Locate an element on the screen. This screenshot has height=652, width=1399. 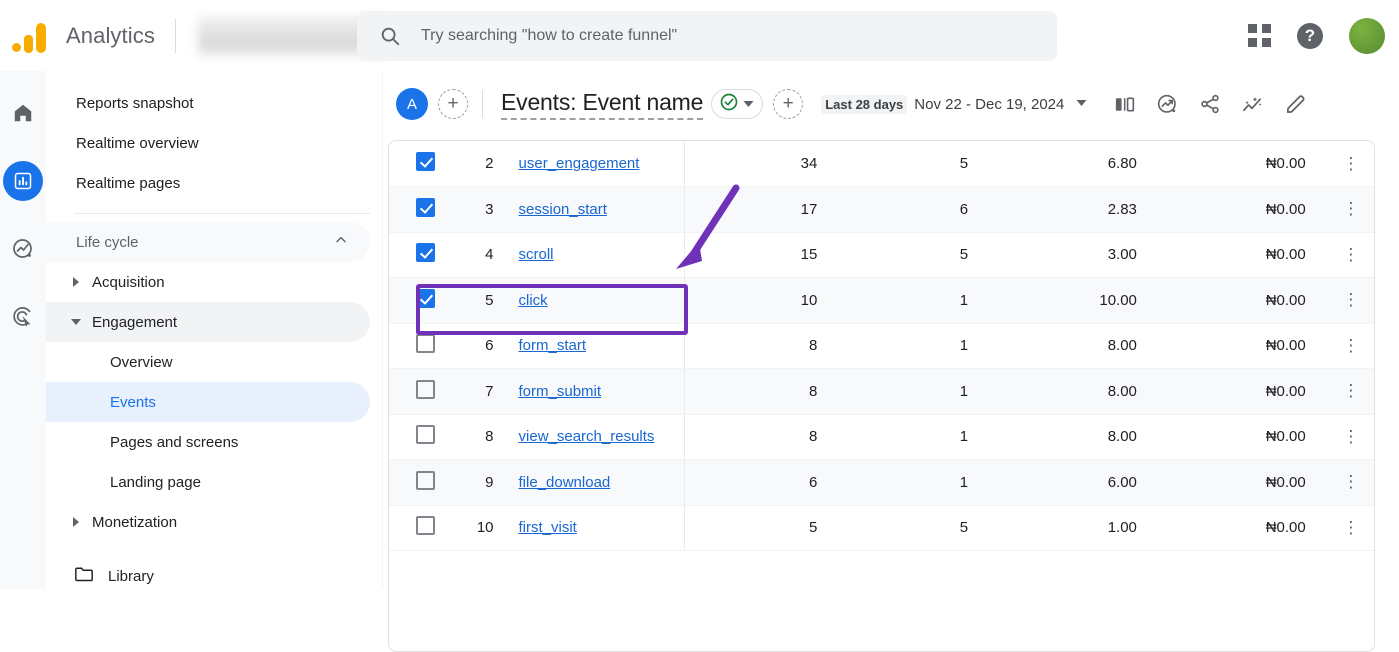
sidebar-section-life-cycle: Life cycle is located at coordinates (208, 242).